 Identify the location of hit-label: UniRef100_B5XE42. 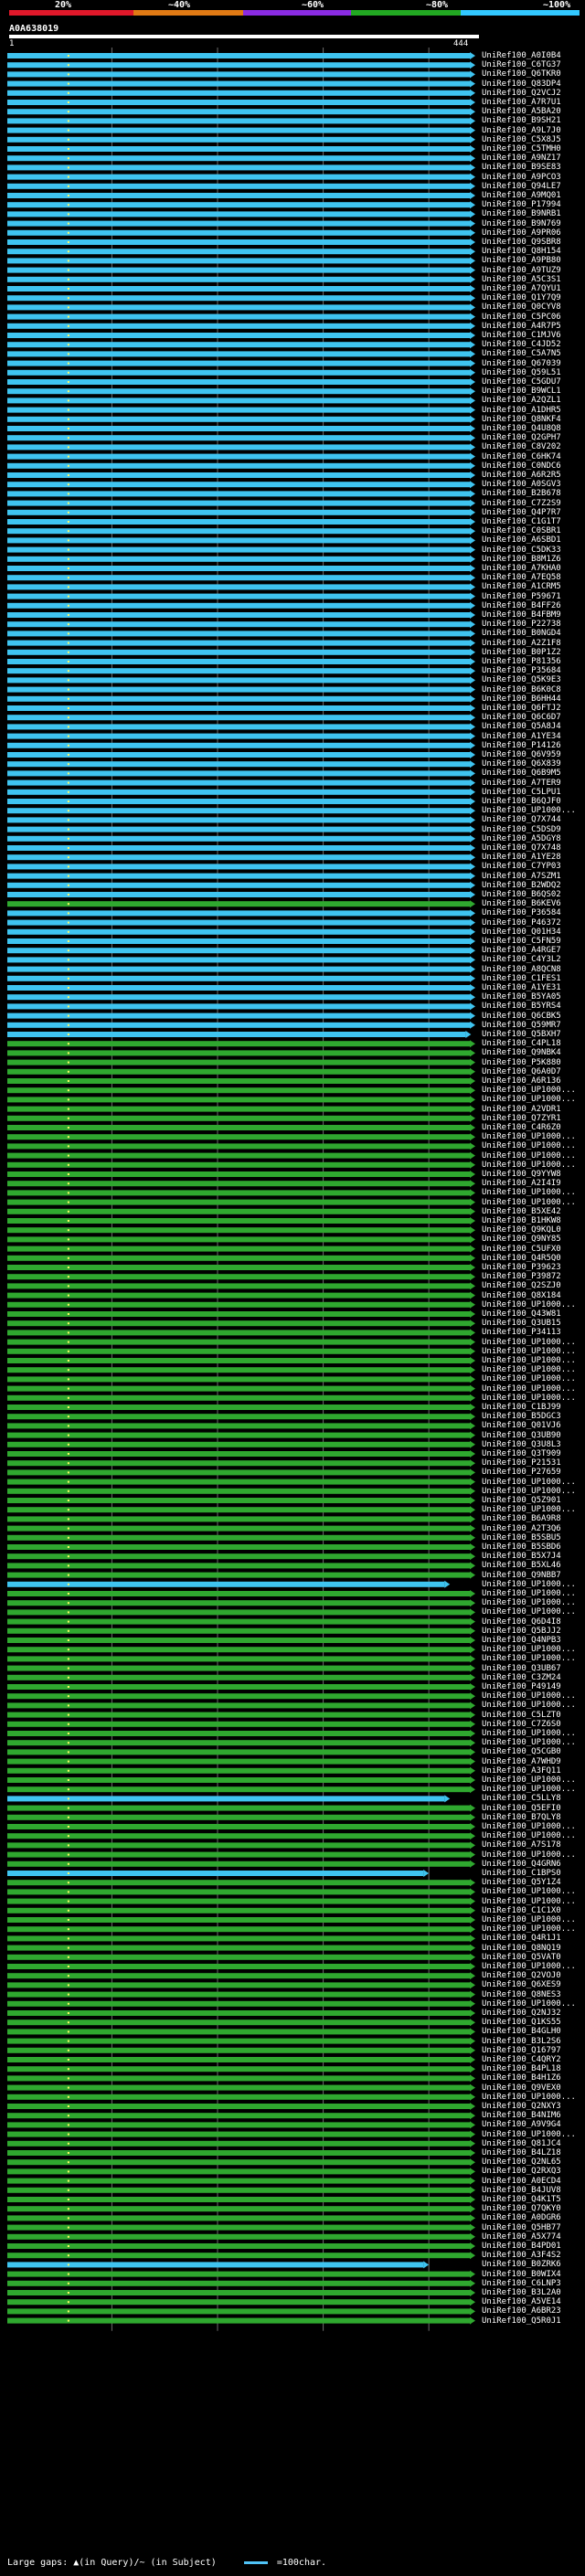
(521, 1211).